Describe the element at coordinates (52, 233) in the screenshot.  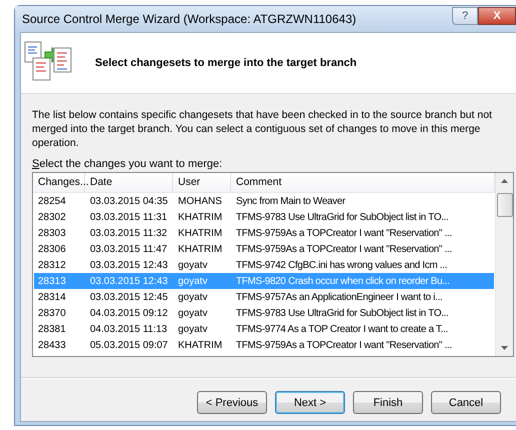
I see `table-cell-text: 28303` at that location.